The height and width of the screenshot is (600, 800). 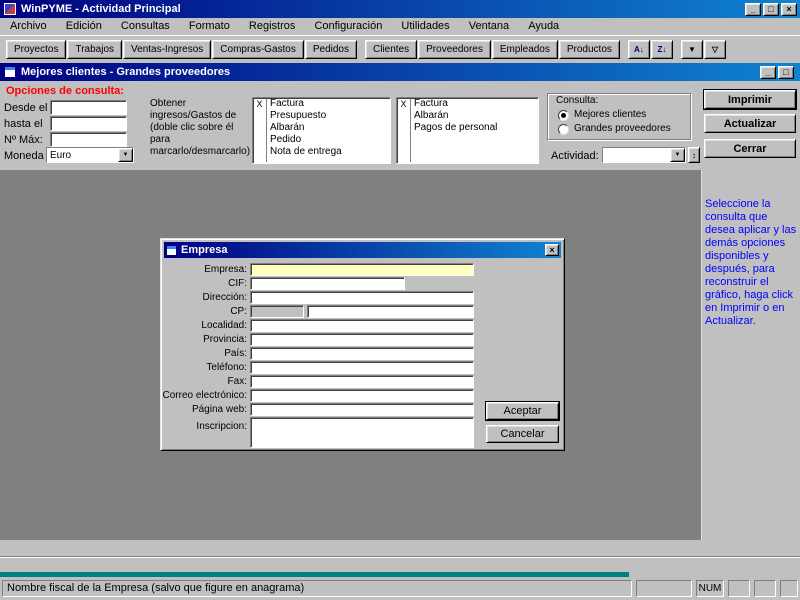 What do you see at coordinates (327, 283) in the screenshot?
I see `cif-input` at bounding box center [327, 283].